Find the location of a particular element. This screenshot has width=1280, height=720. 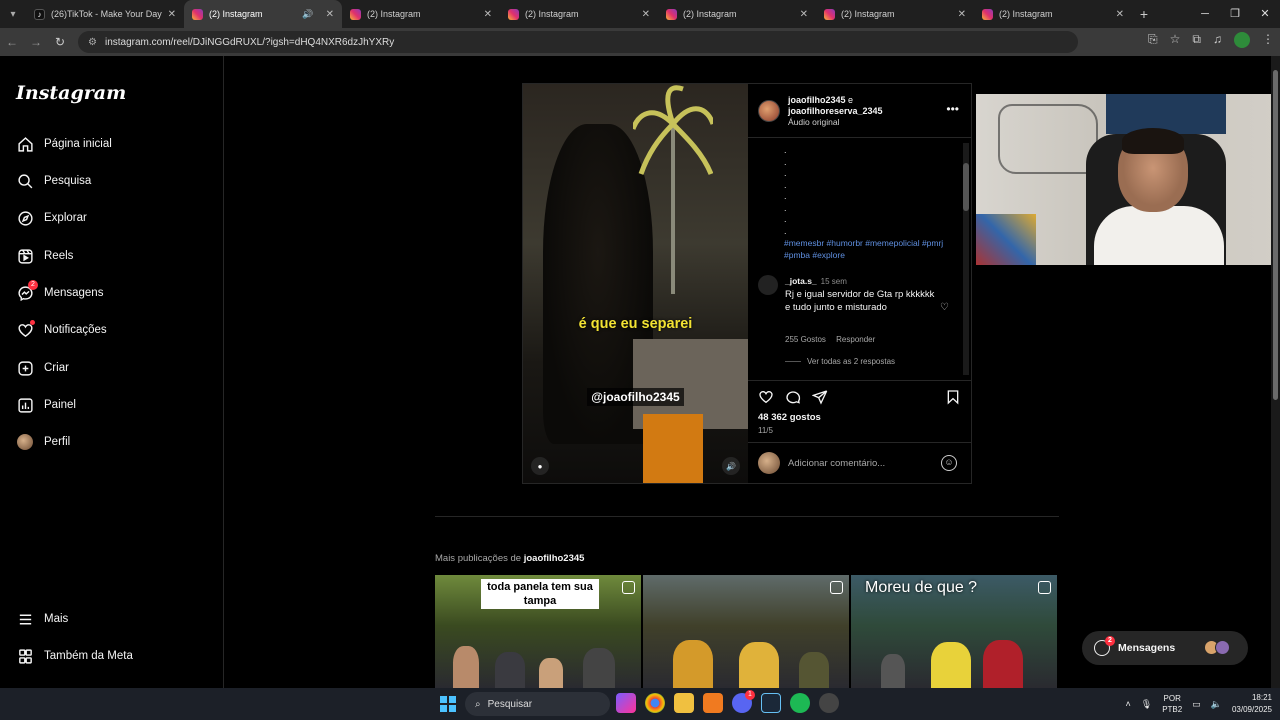

language-indicator: POR PTB2 is located at coordinates (1172, 704).